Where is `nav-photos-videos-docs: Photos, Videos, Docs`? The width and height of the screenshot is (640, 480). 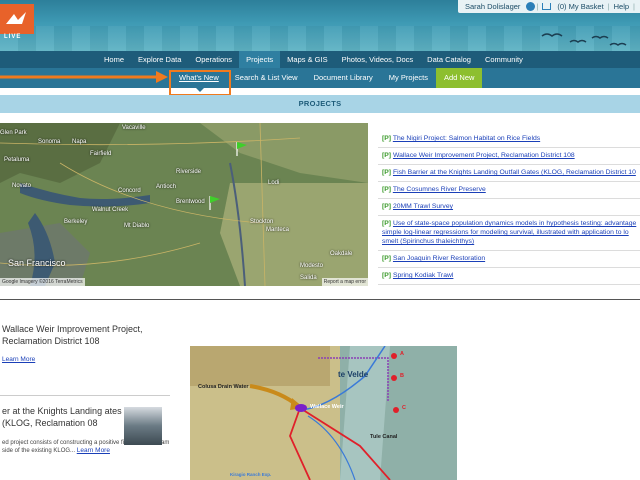
nav-photos-videos-docs: Photos, Videos, Docs is located at coordinates (378, 59).